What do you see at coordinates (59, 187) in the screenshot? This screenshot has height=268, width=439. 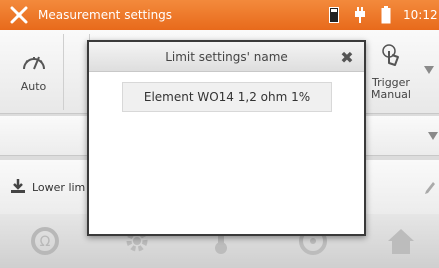 I see `lower-limit-label: Lower lim` at bounding box center [59, 187].